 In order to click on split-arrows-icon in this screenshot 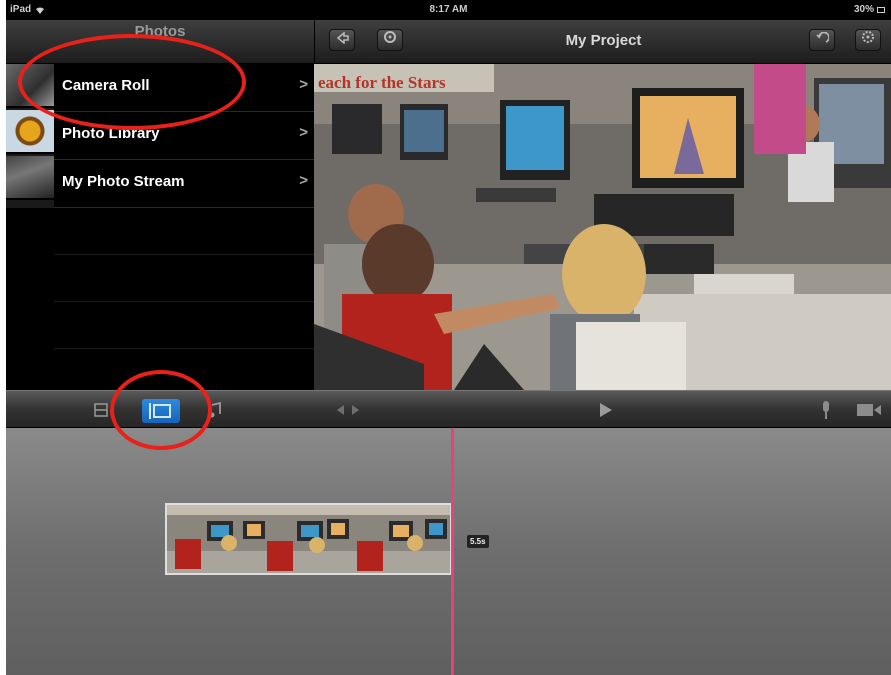, I will do `click(348, 410)`.